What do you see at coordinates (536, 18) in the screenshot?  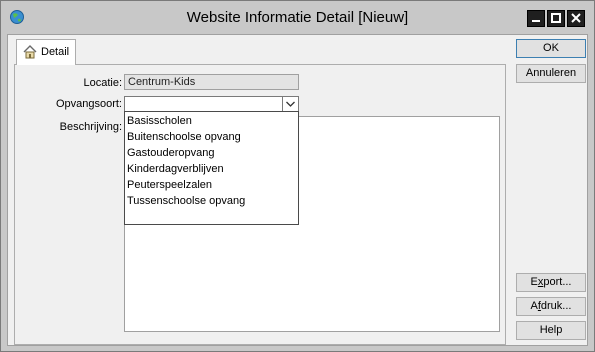 I see `minimize-button` at bounding box center [536, 18].